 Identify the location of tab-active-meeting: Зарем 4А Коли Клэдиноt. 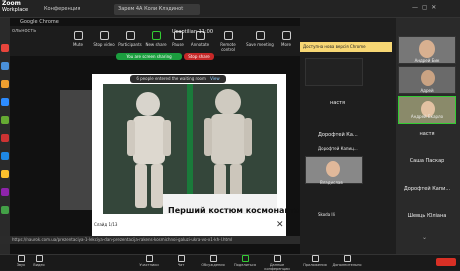
(157, 9).